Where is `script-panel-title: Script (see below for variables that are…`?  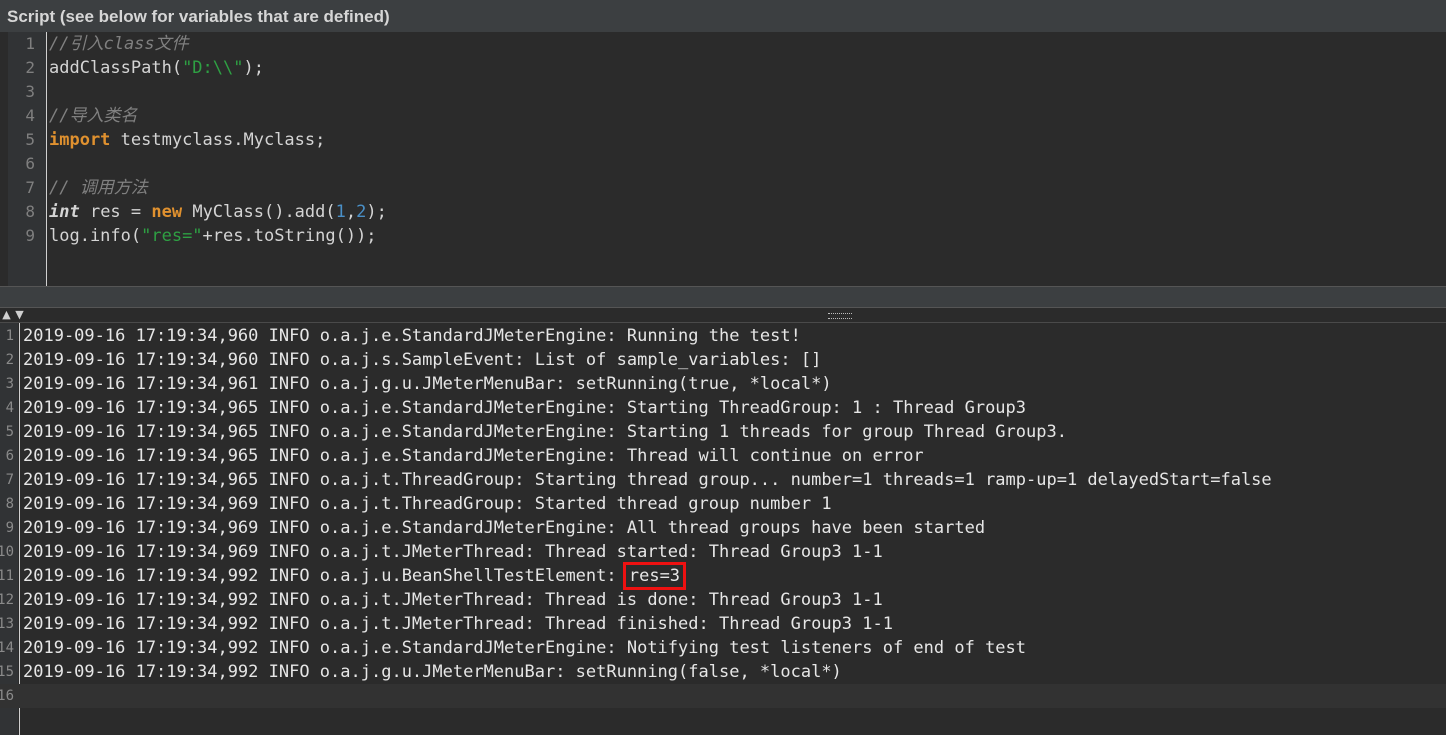 script-panel-title: Script (see below for variables that are… is located at coordinates (723, 16).